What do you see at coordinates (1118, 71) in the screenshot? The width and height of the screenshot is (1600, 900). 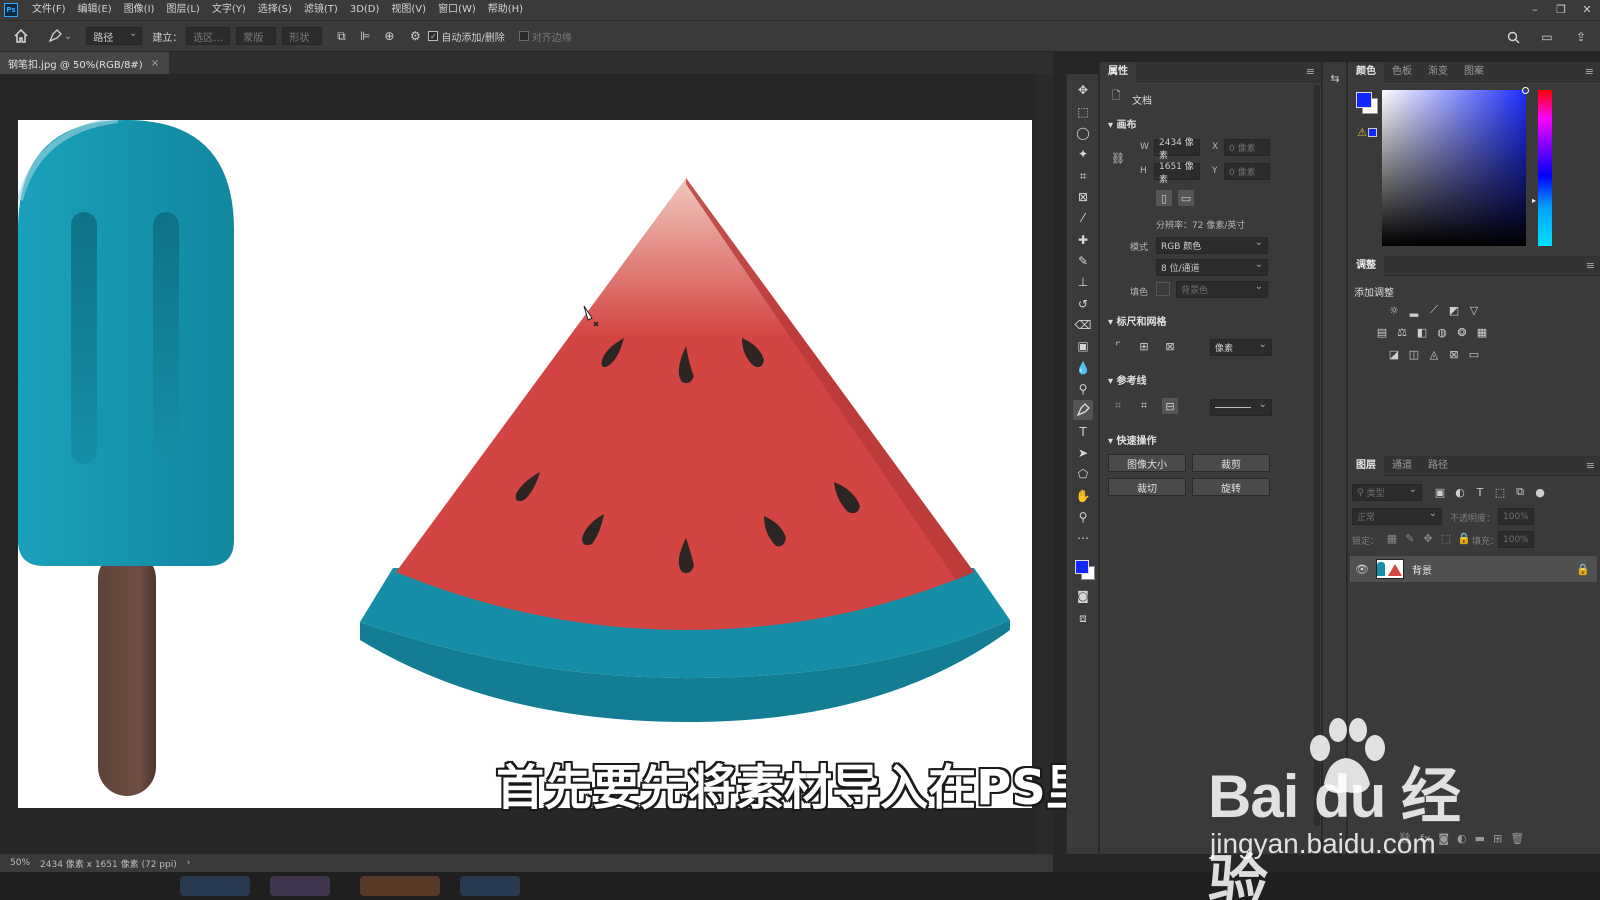 I see `tab-properties: 属性` at bounding box center [1118, 71].